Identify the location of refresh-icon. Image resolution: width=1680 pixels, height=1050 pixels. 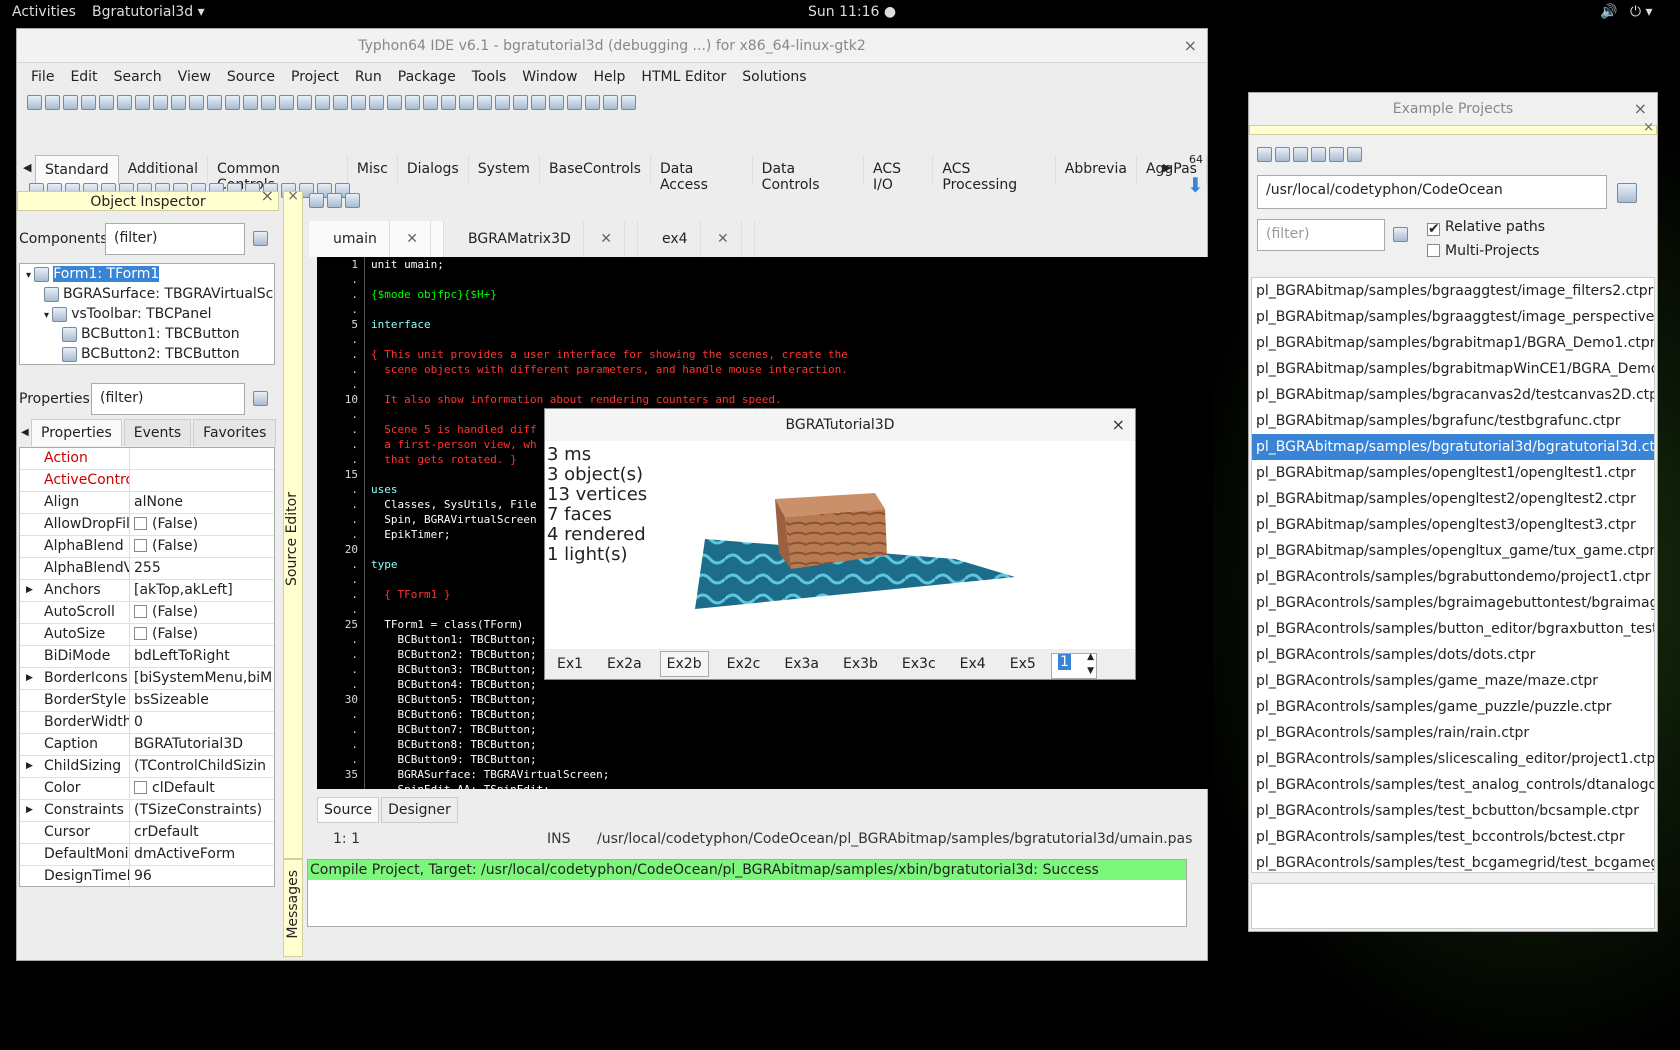
(1264, 154).